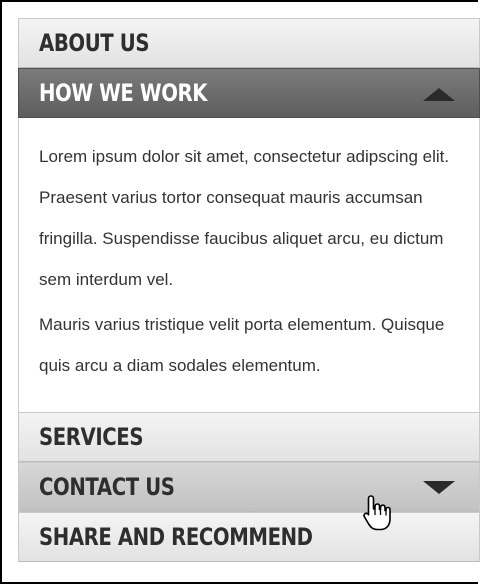 The width and height of the screenshot is (480, 584). What do you see at coordinates (94, 43) in the screenshot?
I see `accordion-header-label: ABOUT US` at bounding box center [94, 43].